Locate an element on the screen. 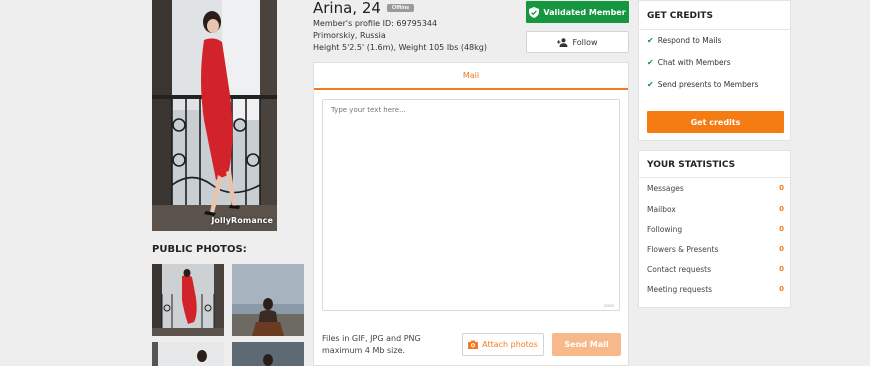 Image resolution: width=870 pixels, height=366 pixels. get-credits-button: Get credits is located at coordinates (715, 122).